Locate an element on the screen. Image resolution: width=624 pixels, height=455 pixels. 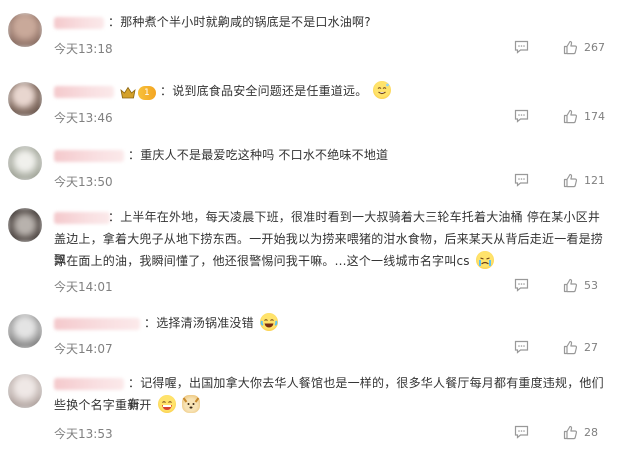
like-button: 53 is located at coordinates (580, 285).